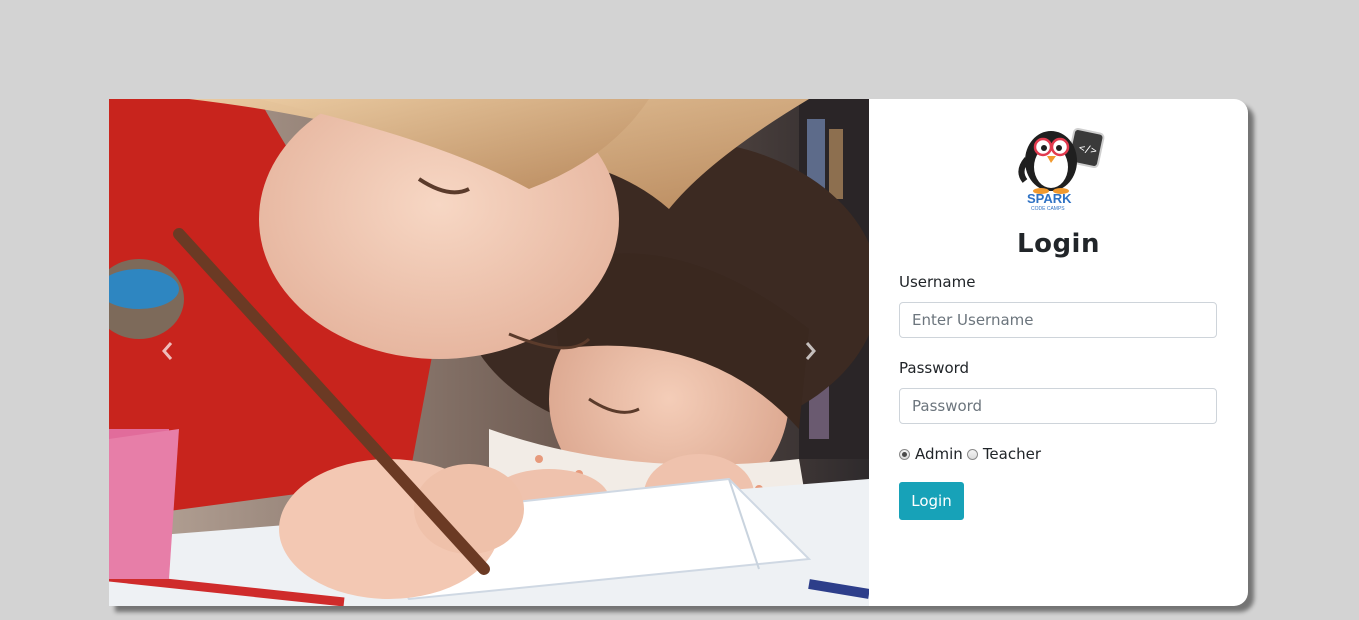  I want to click on password-input, so click(1058, 406).